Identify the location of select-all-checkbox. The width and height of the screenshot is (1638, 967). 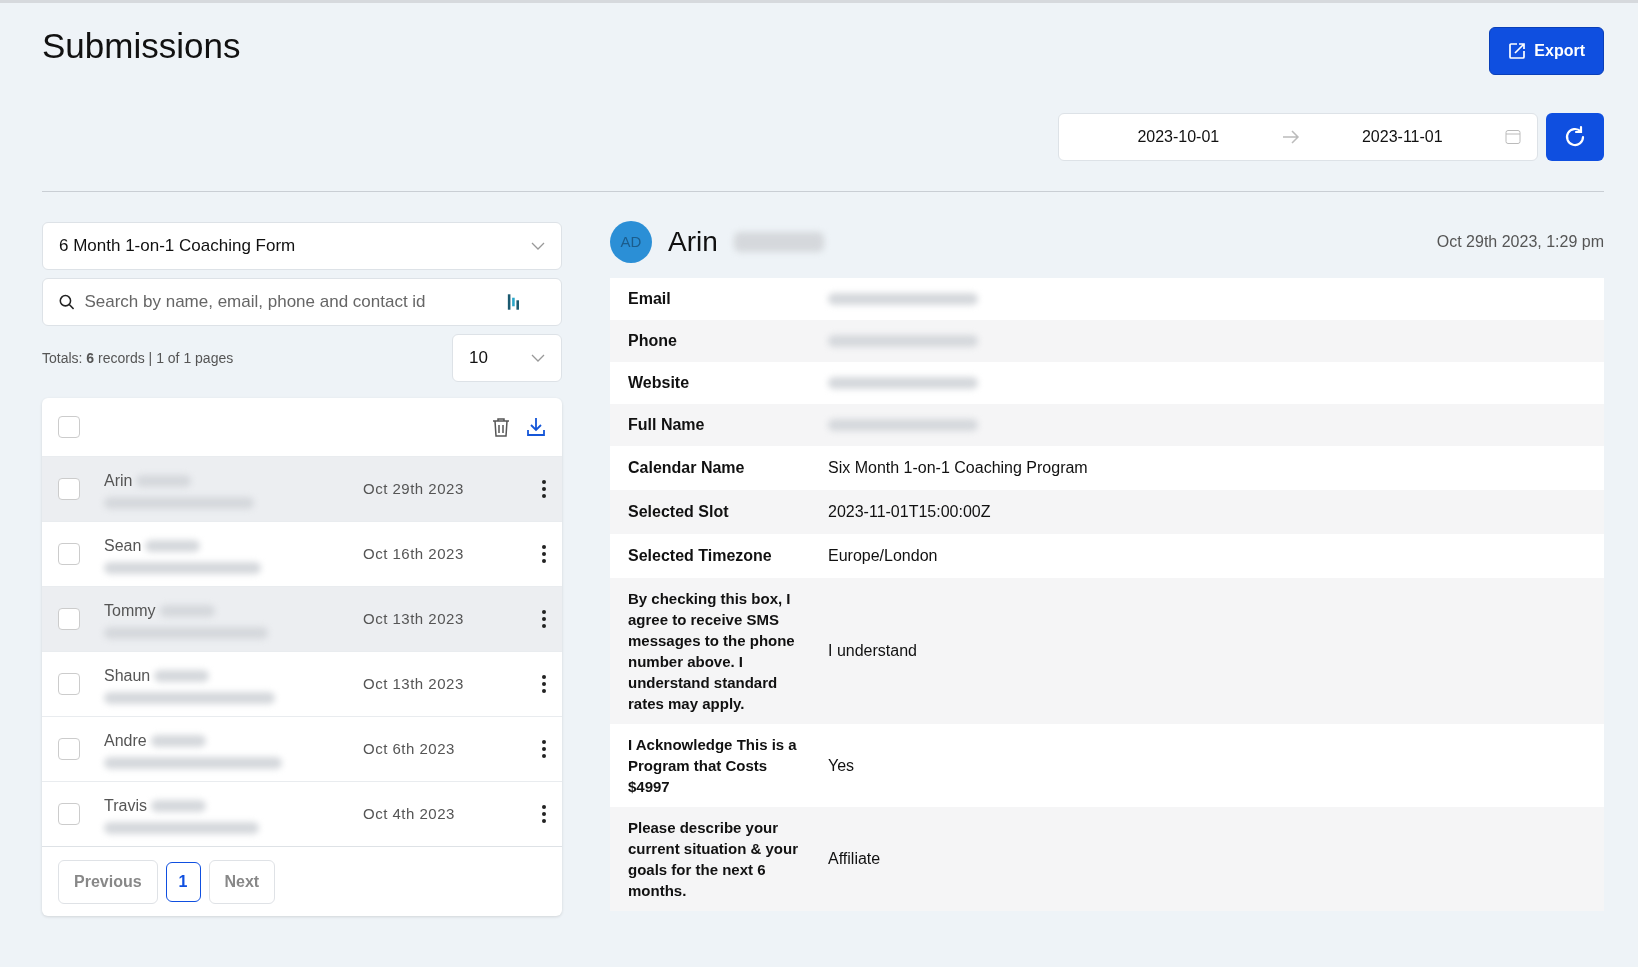
(69, 427).